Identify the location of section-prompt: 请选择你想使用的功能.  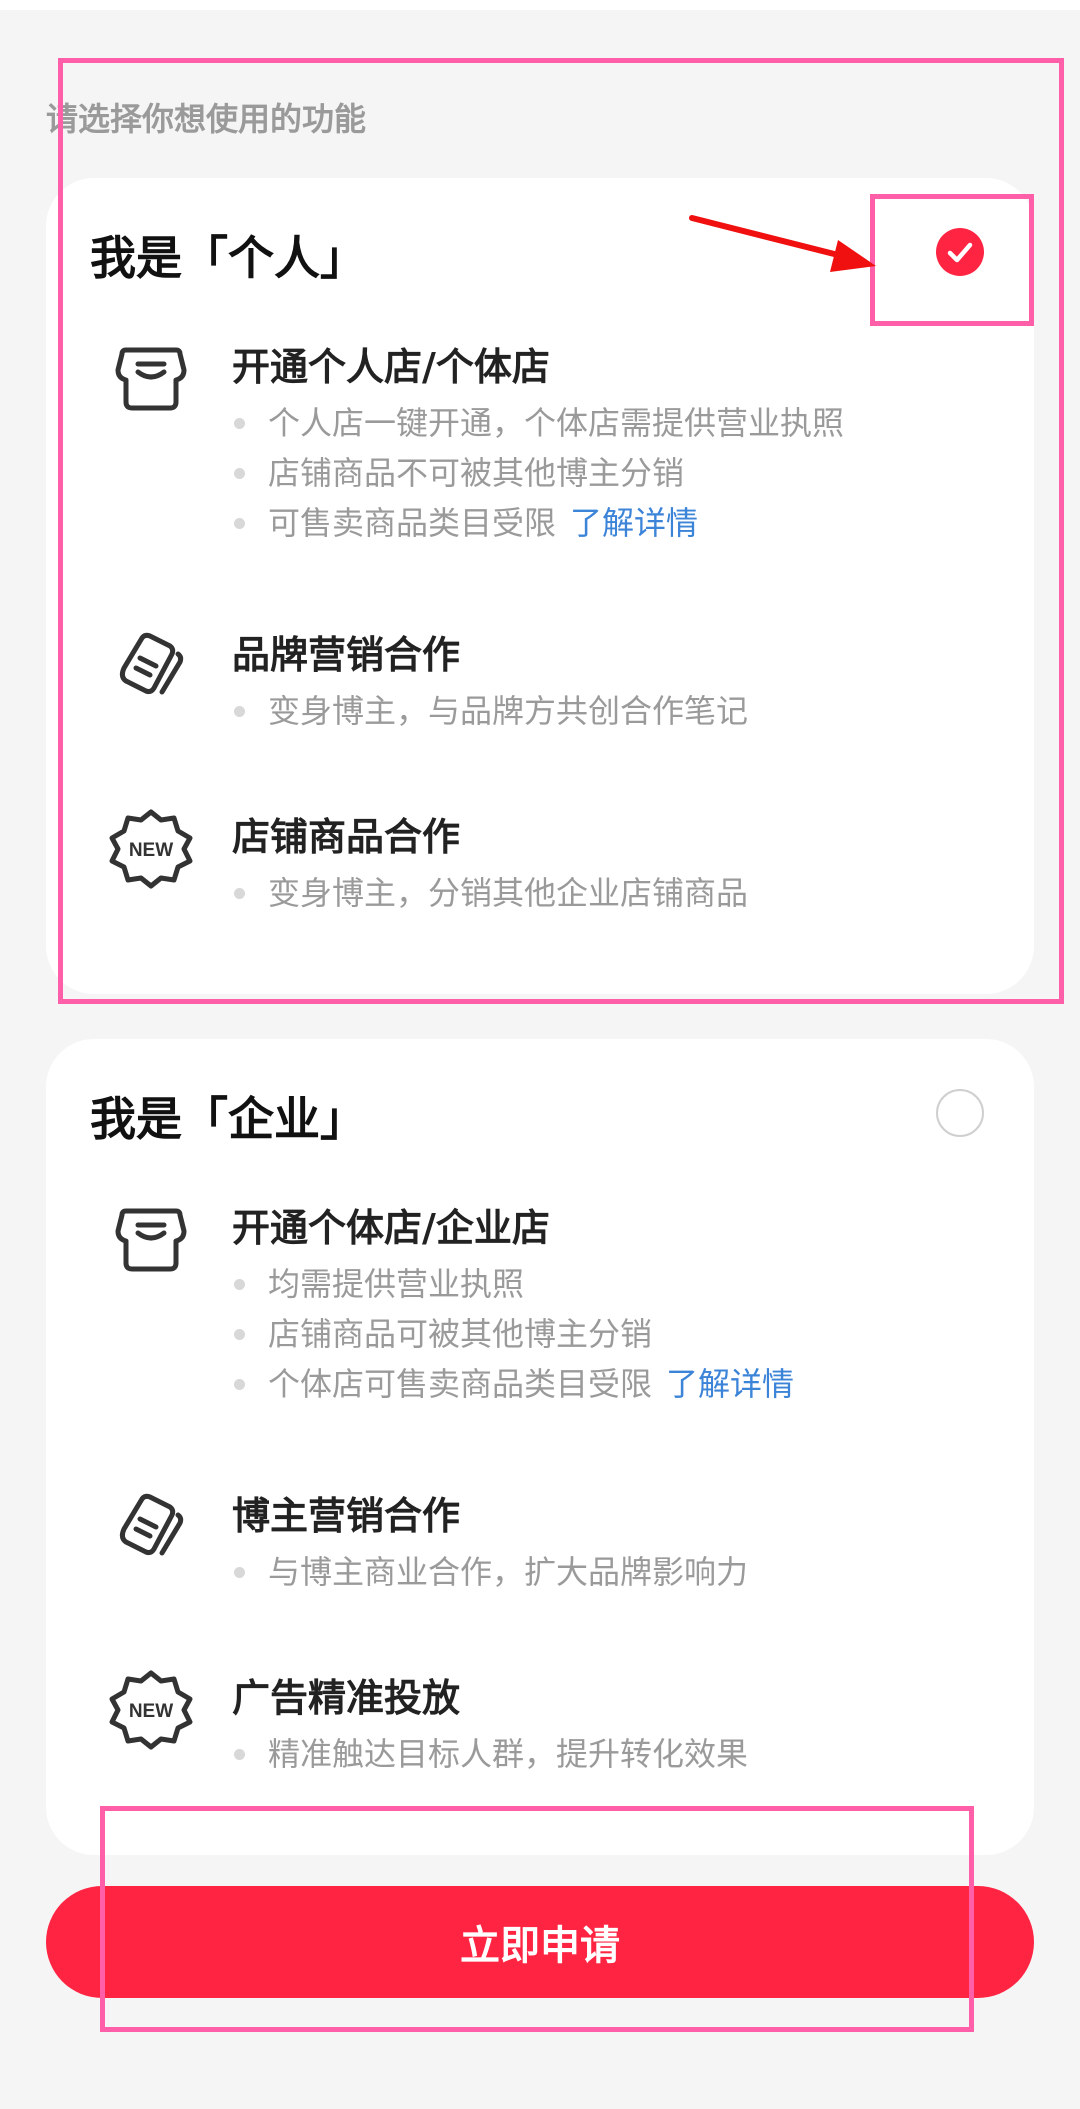
(206, 119).